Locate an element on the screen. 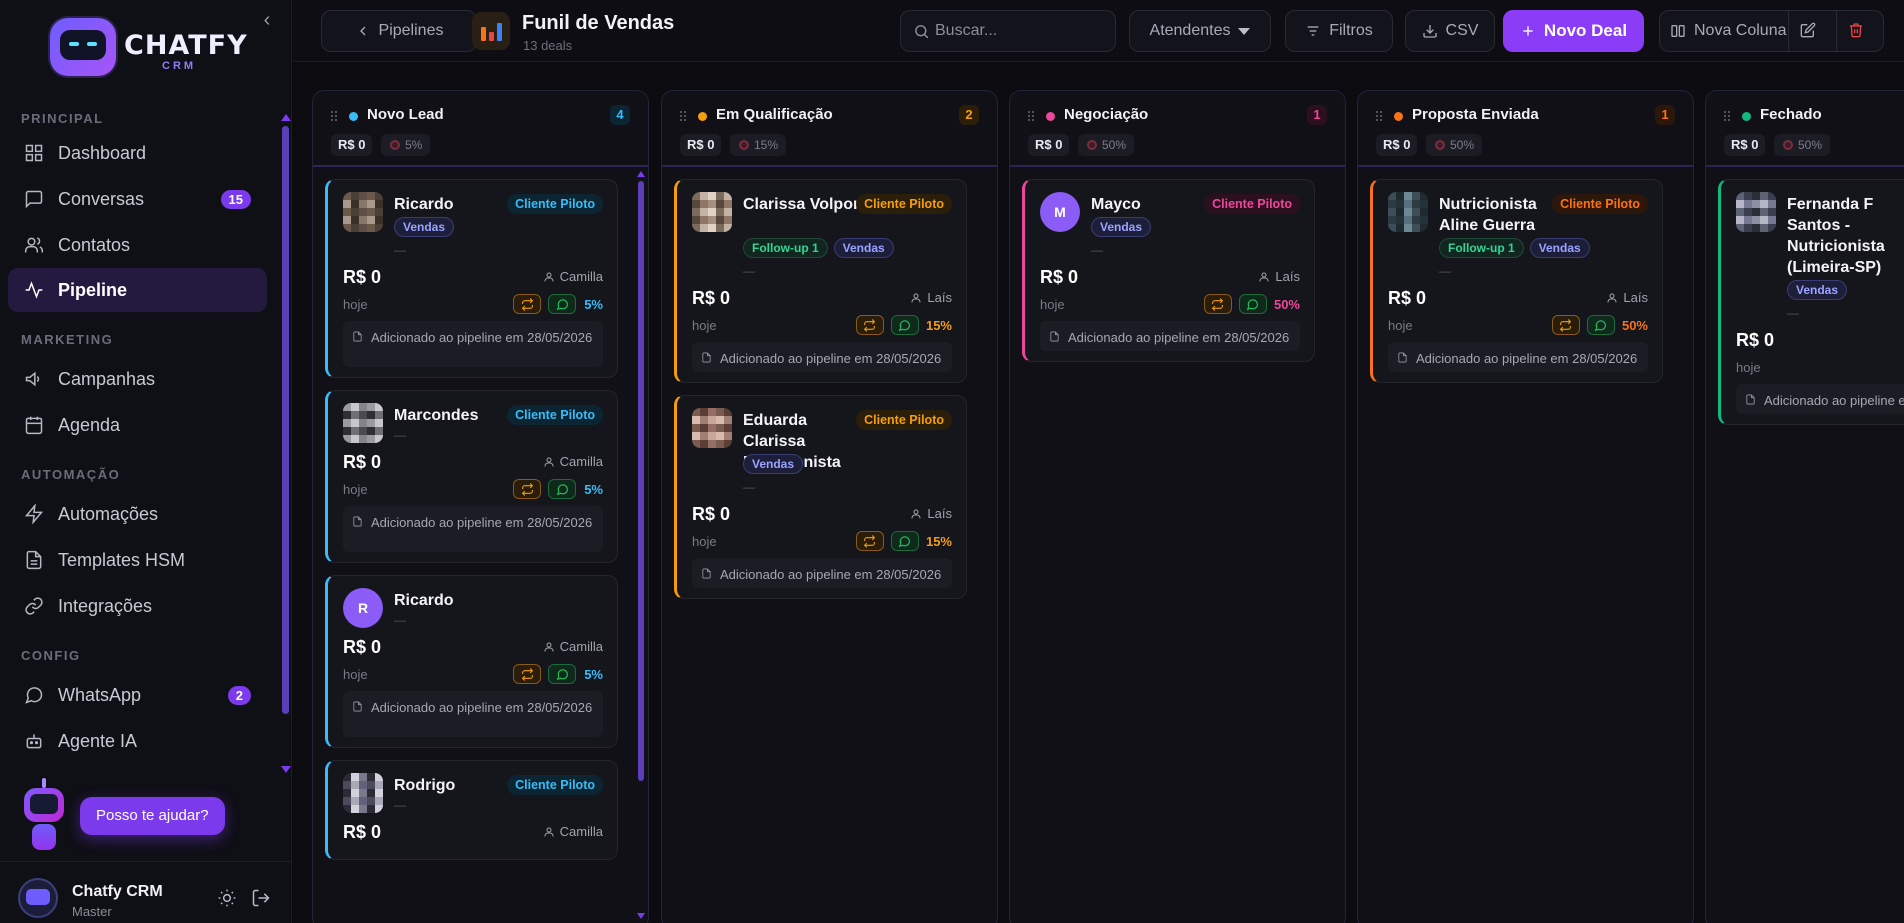  csv-export-button: CSV is located at coordinates (1450, 31).